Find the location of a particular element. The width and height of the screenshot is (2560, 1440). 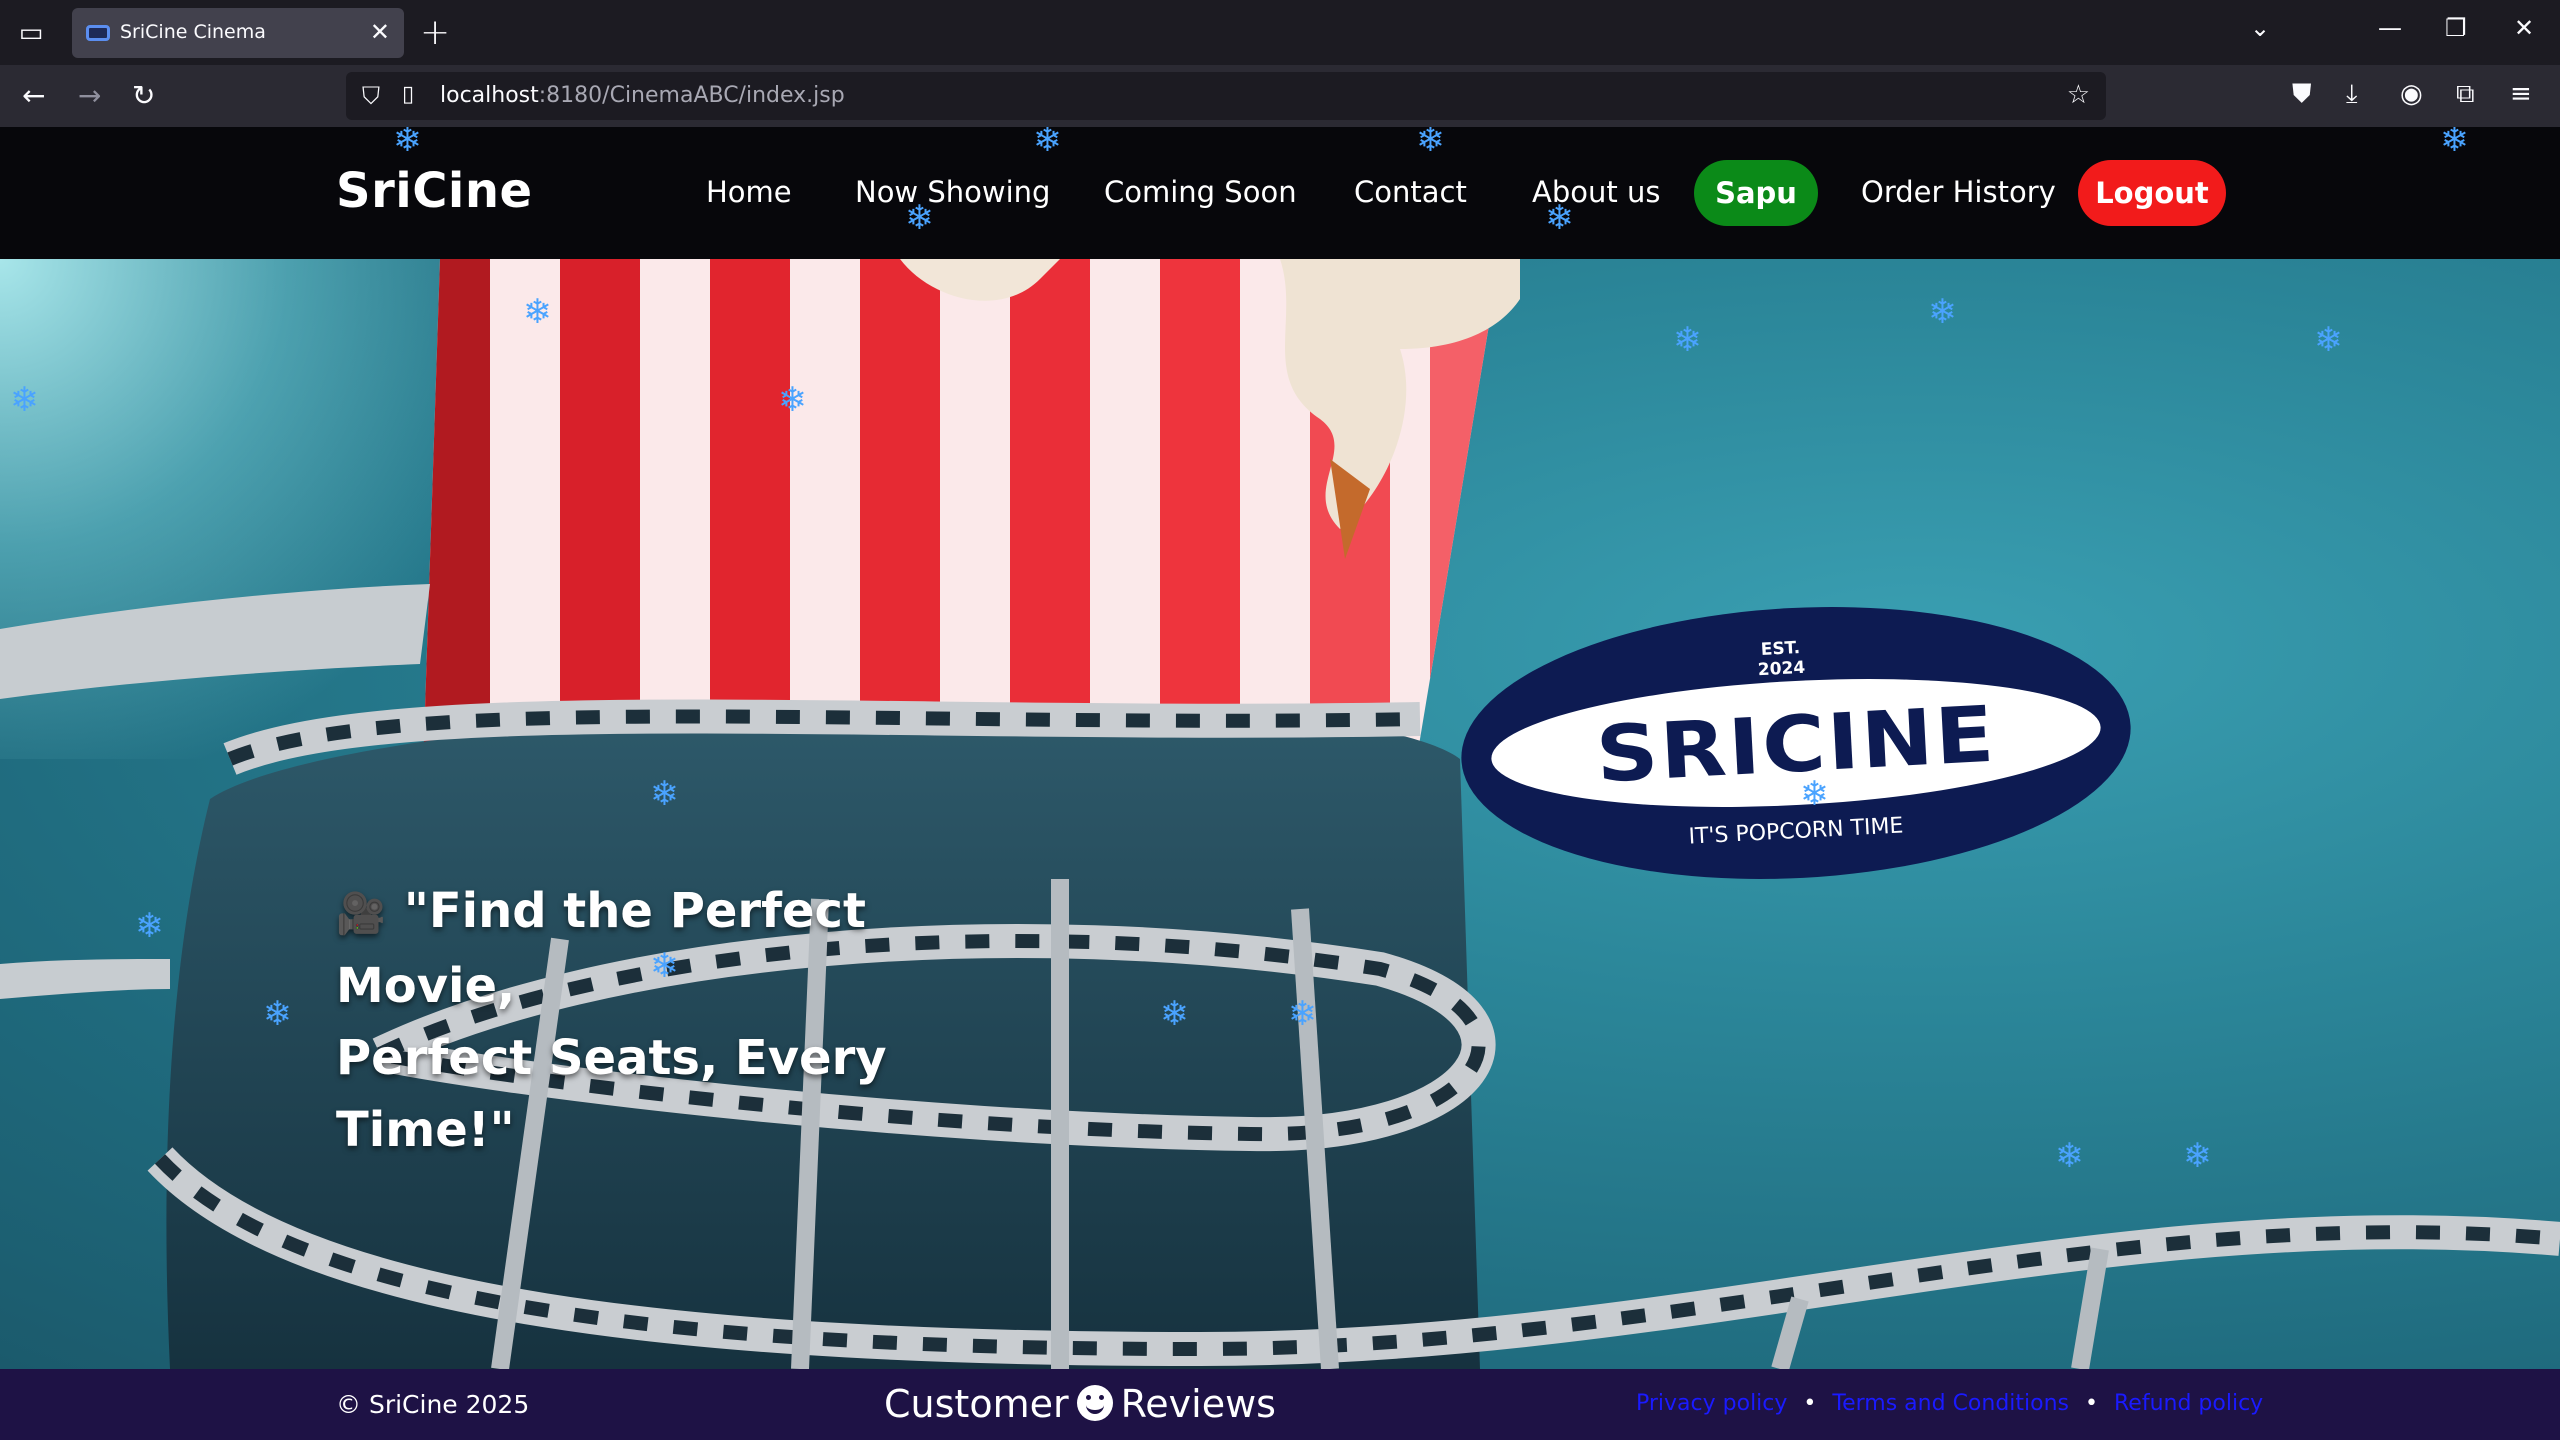

nav-contact: Contact is located at coordinates (1410, 192).